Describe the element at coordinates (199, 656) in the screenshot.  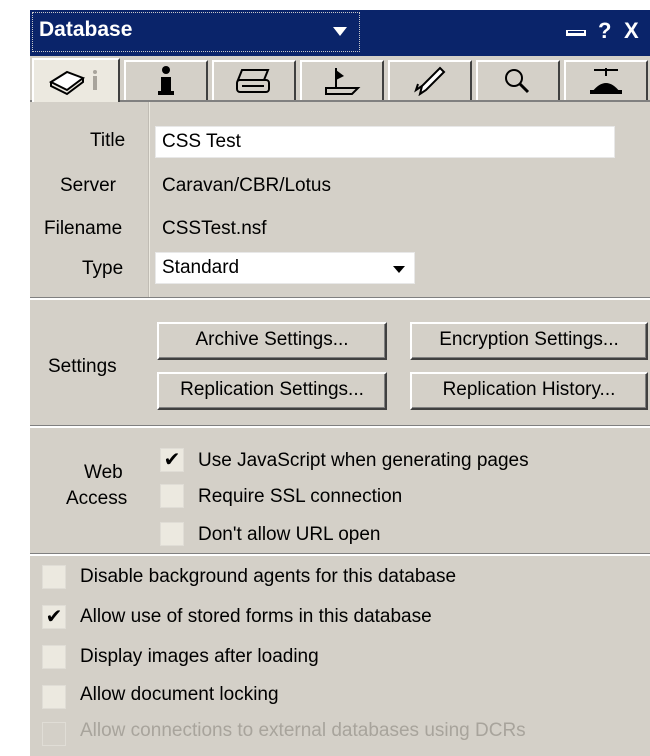
I see `display-images-label: Display images after loading` at that location.